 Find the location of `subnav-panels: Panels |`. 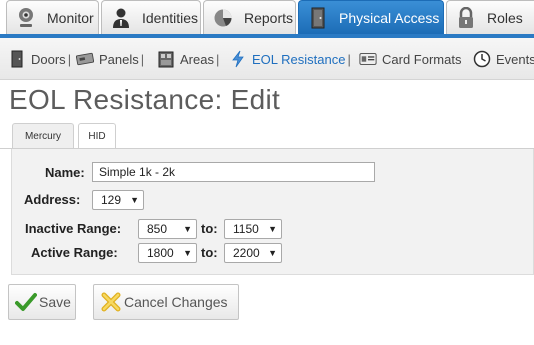

subnav-panels: Panels | is located at coordinates (110, 59).